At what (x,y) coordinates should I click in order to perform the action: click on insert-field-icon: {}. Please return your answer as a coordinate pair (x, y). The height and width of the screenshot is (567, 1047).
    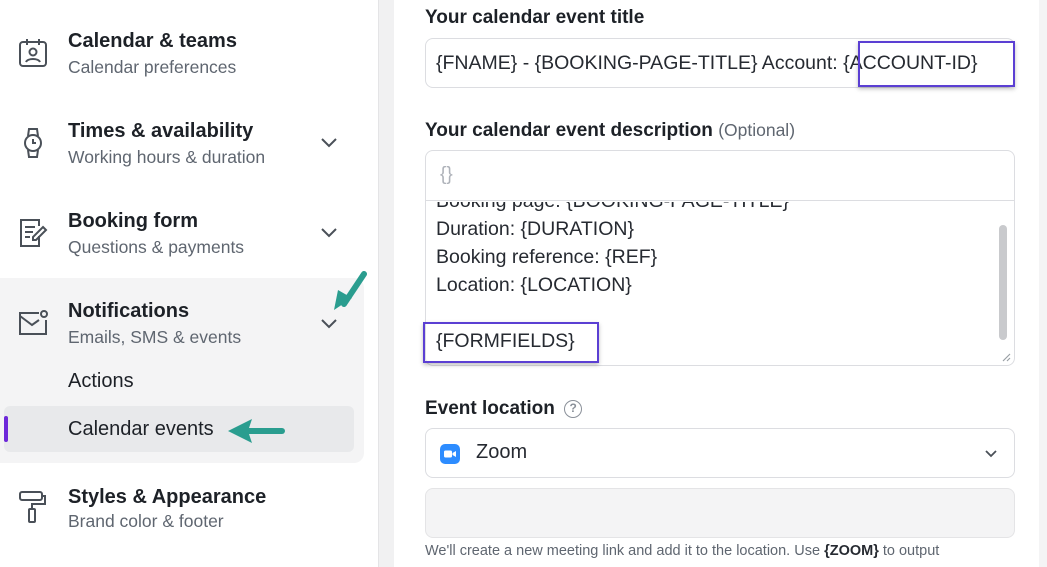
    Looking at the image, I should click on (446, 175).